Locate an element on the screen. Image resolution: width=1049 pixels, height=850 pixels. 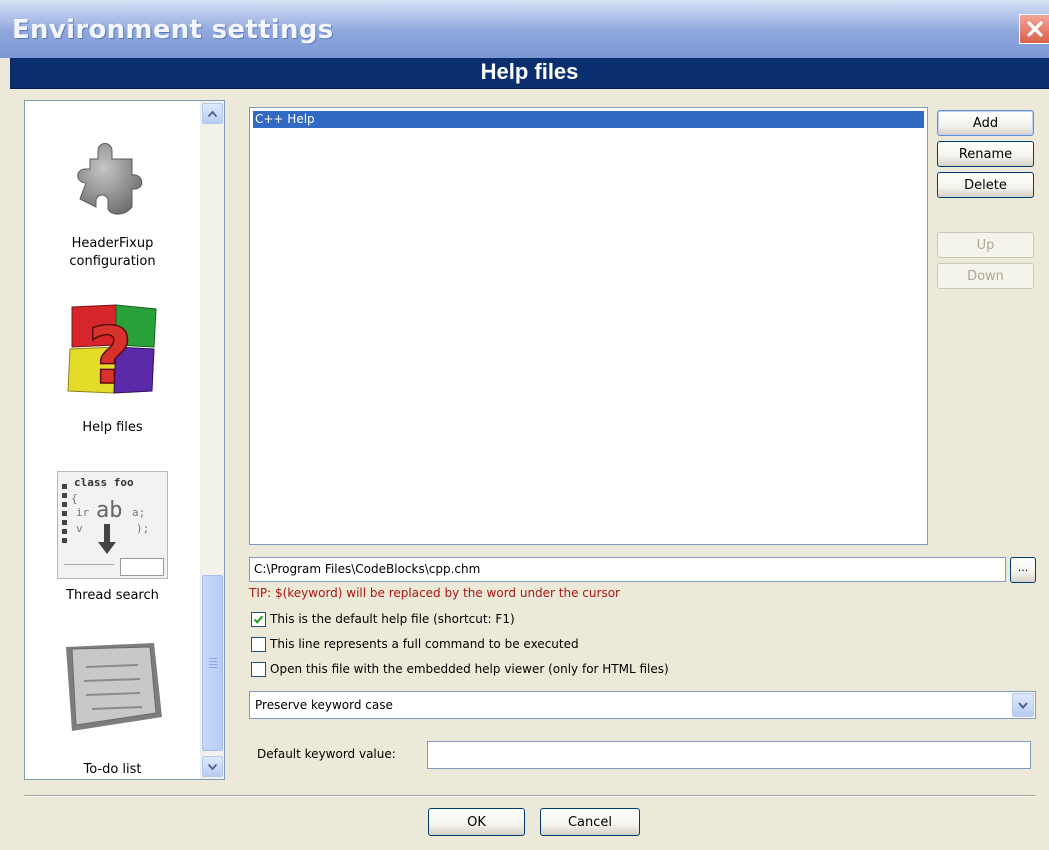
section-title: Help files is located at coordinates (529, 71).